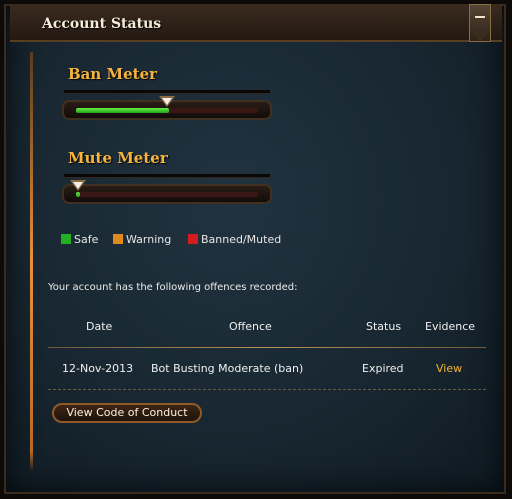  I want to click on banned-swatch-icon, so click(193, 239).